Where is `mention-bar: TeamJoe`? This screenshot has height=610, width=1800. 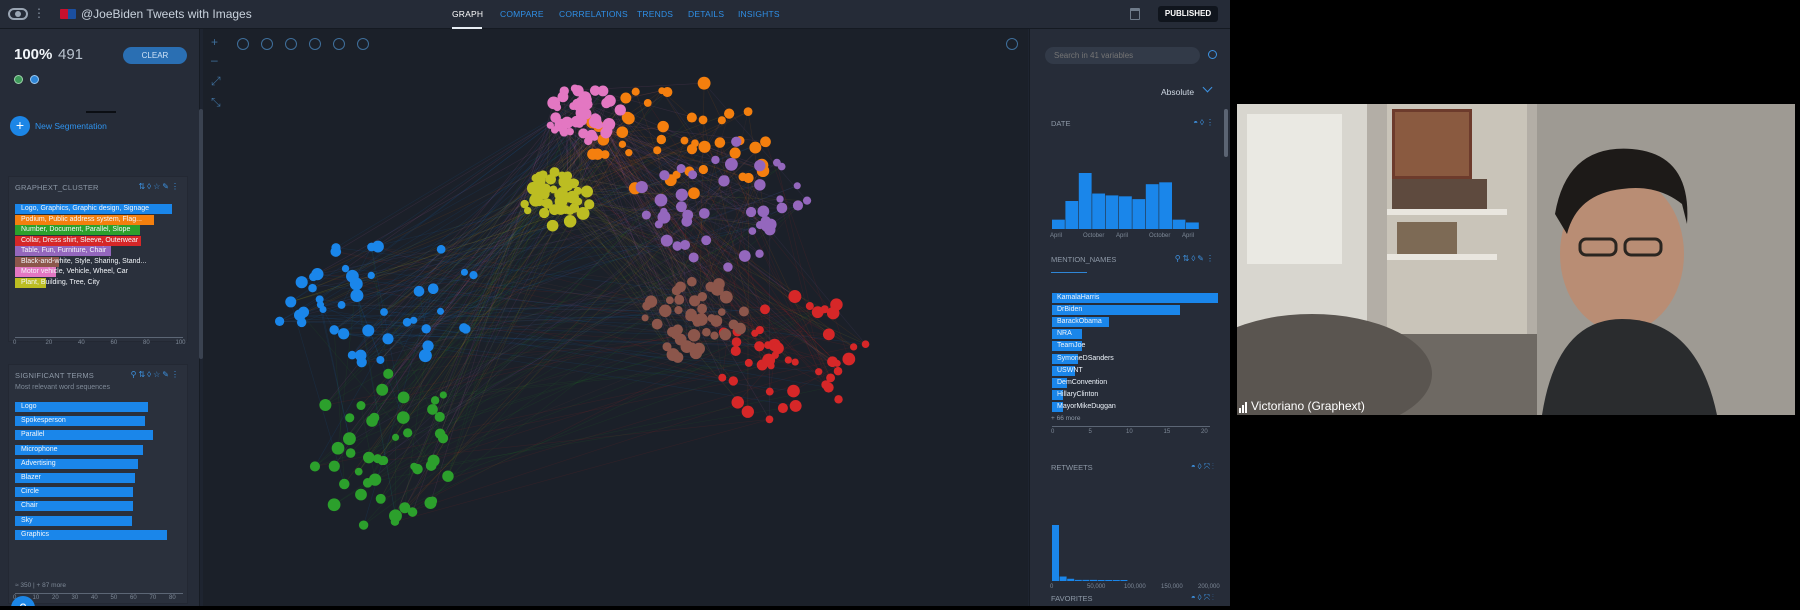 mention-bar: TeamJoe is located at coordinates (1068, 346).